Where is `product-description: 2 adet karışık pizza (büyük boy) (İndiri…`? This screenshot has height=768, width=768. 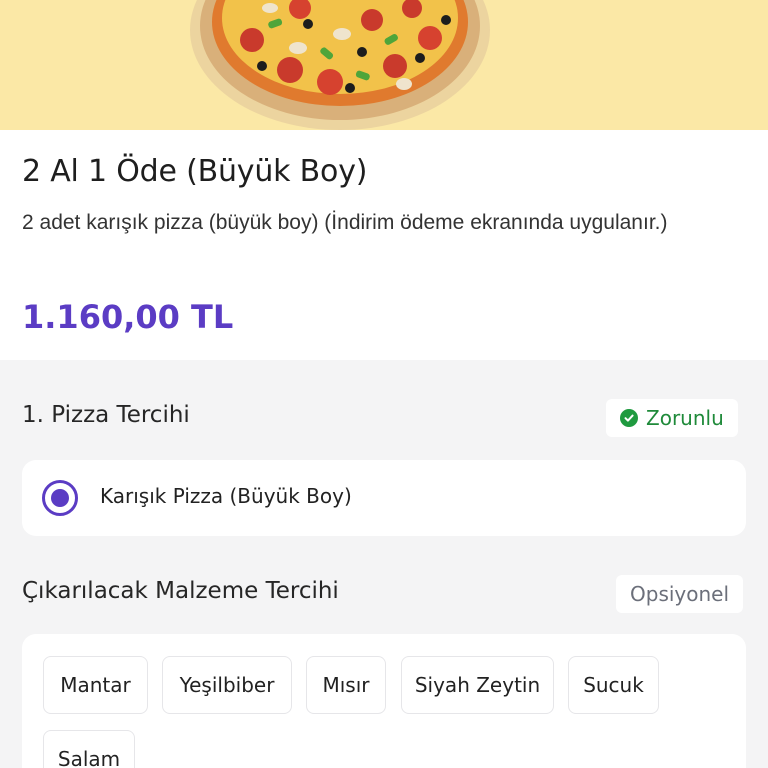 product-description: 2 adet karışık pizza (büyük boy) (İndiri… is located at coordinates (345, 222).